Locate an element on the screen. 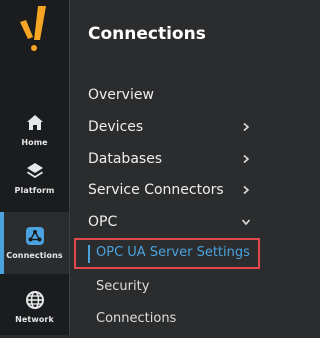 The height and width of the screenshot is (338, 320). home-icon is located at coordinates (34, 122).